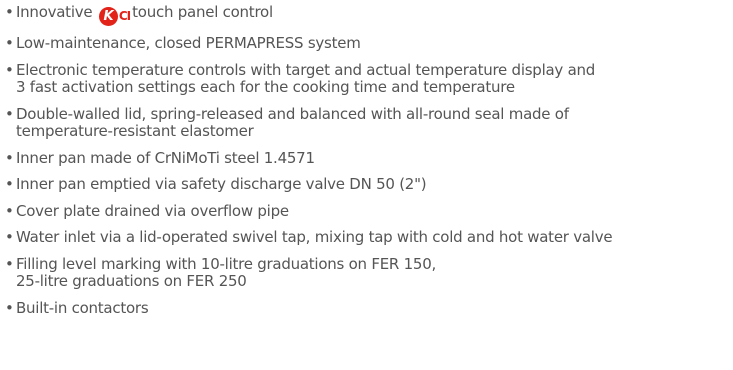  I want to click on feature-line: Built-in contactors, so click(82, 307).